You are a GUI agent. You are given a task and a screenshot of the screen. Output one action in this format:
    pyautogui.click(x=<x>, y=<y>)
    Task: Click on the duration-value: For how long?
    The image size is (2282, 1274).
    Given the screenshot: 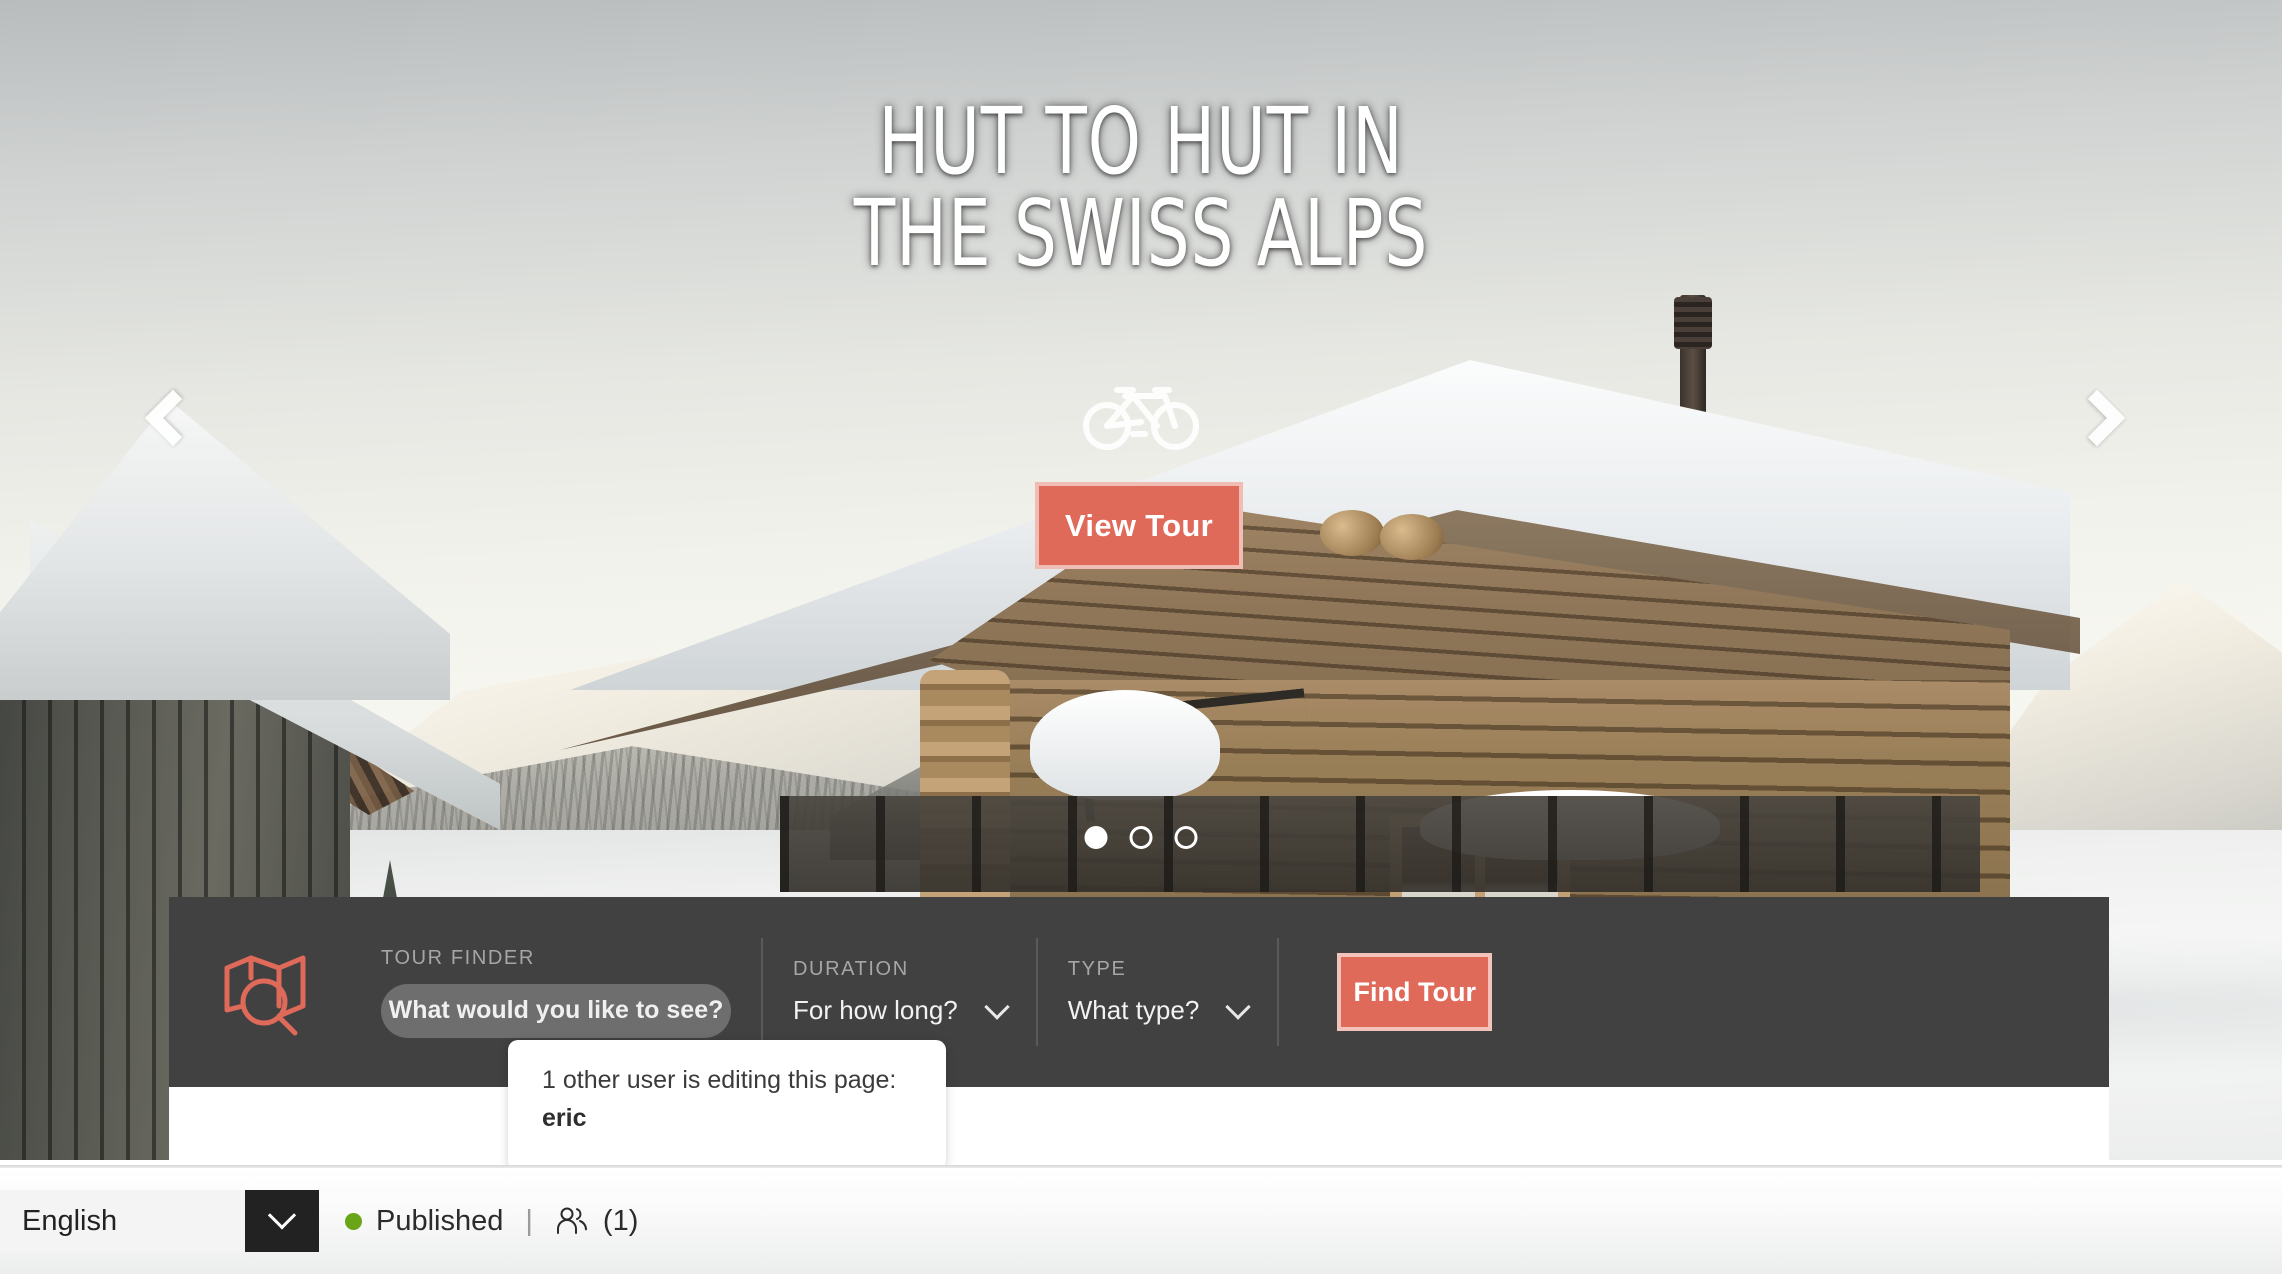 What is the action you would take?
    pyautogui.click(x=875, y=1010)
    